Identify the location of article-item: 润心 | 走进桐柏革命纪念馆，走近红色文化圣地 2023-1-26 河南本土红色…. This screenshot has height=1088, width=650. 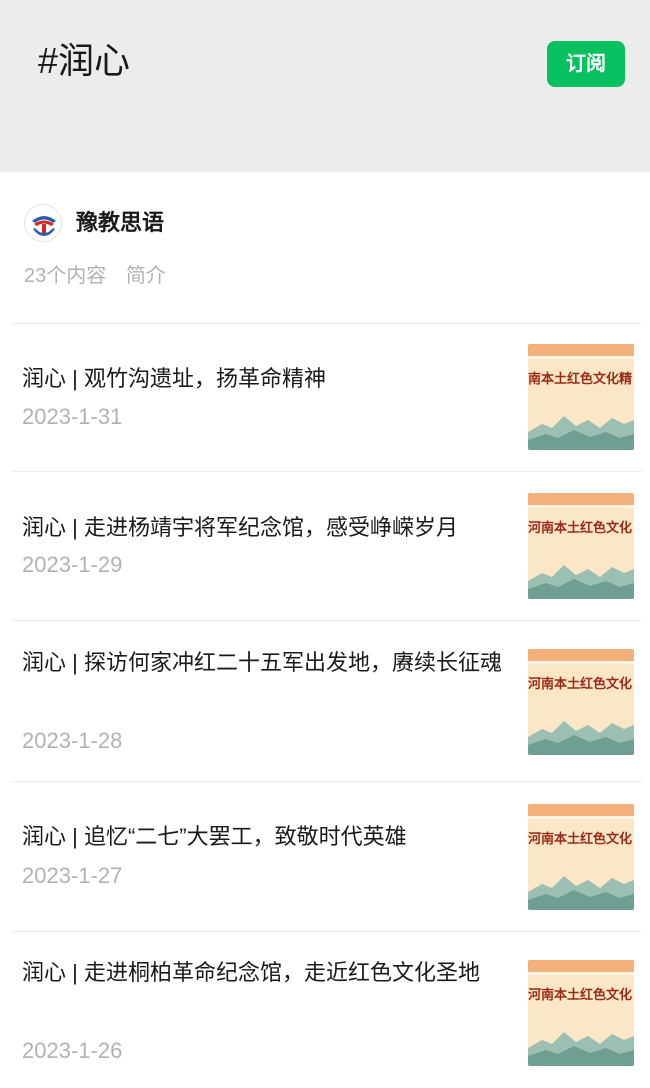
(325, 1010).